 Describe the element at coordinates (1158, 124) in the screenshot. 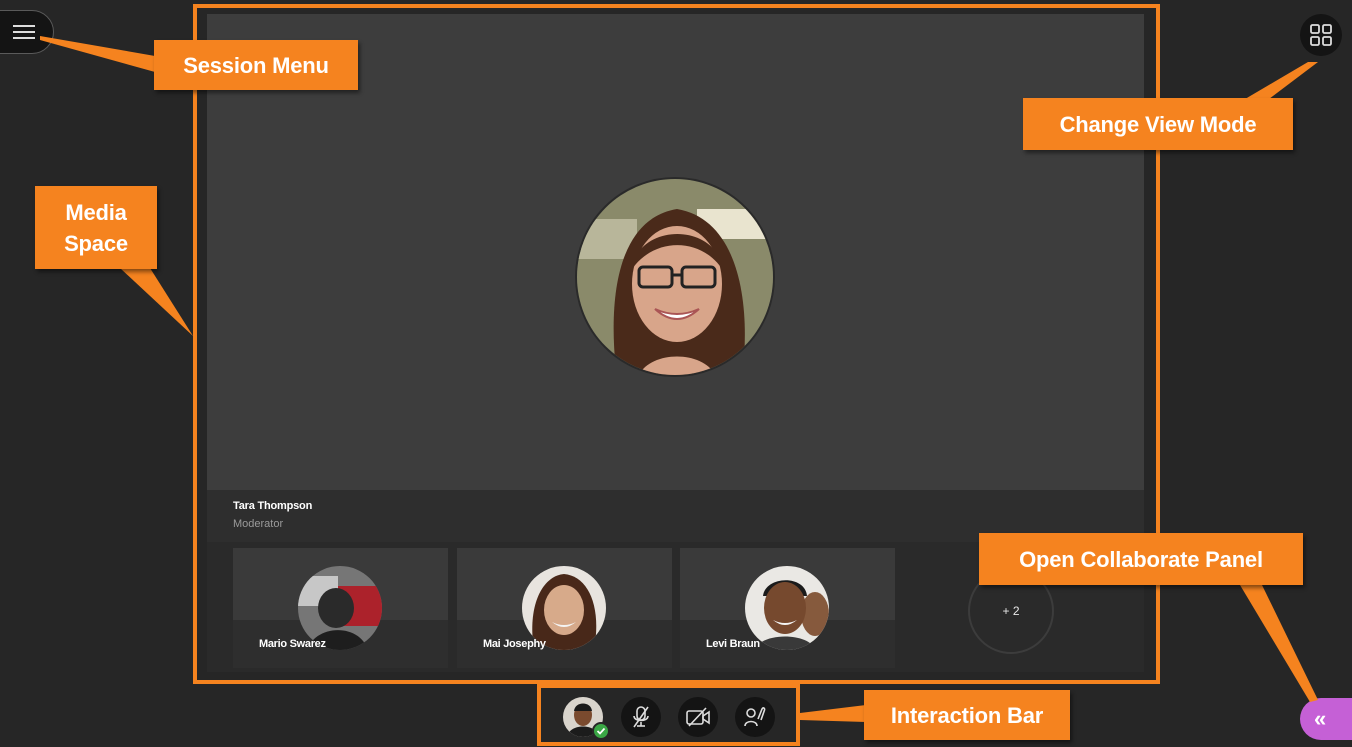

I see `change-view-mode-callout: Change View Mode` at that location.